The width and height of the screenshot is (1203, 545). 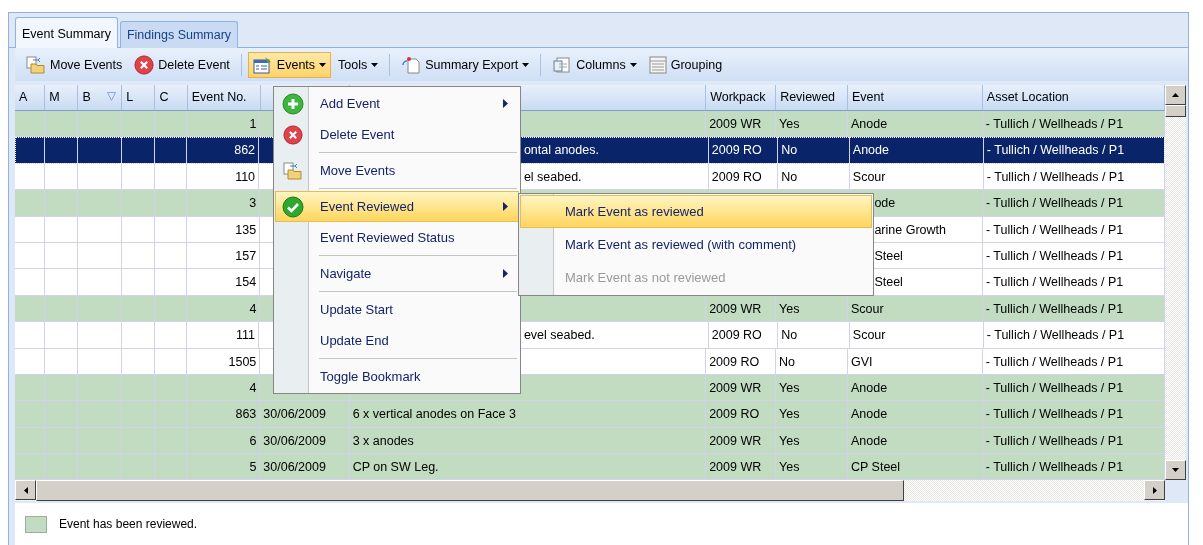 I want to click on table-cell: GVI, so click(x=861, y=361).